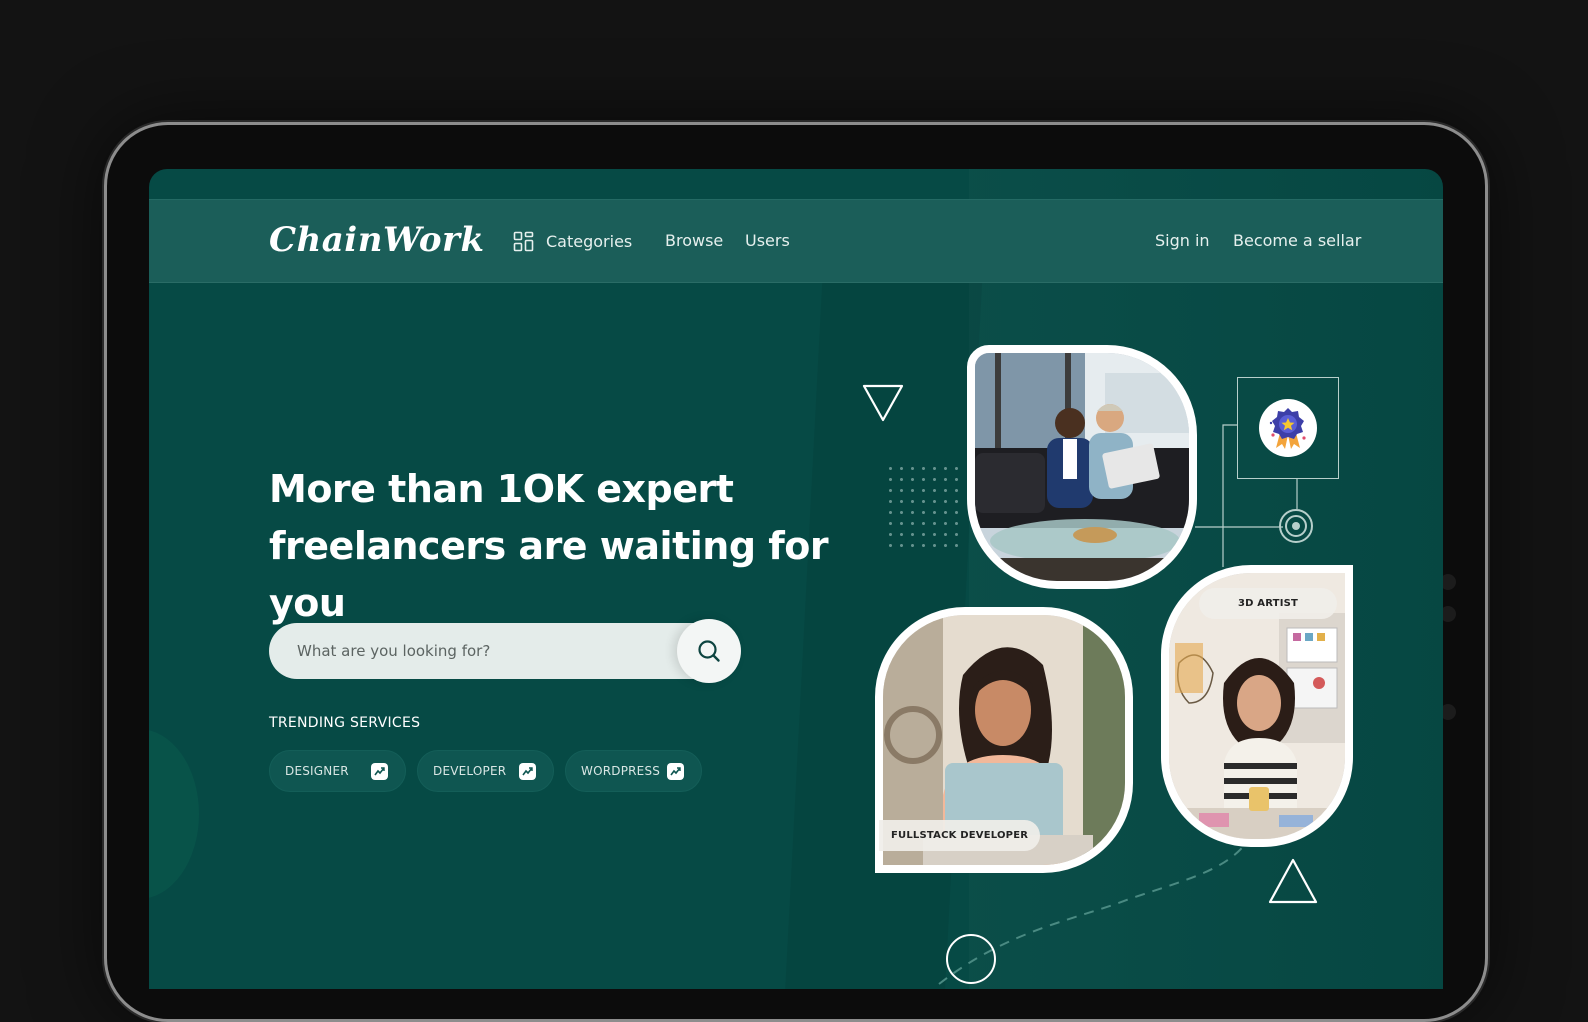 This screenshot has height=1022, width=1588. What do you see at coordinates (1268, 603) in the screenshot?
I see `3d-artist-label: 3D ARTIST` at bounding box center [1268, 603].